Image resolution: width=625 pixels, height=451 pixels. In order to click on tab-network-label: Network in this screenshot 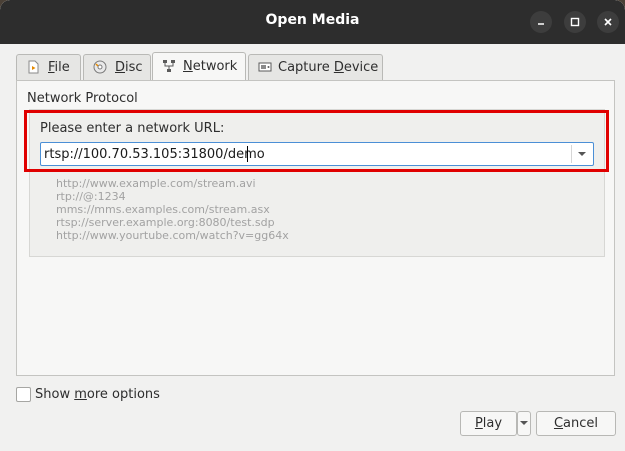, I will do `click(210, 66)`.